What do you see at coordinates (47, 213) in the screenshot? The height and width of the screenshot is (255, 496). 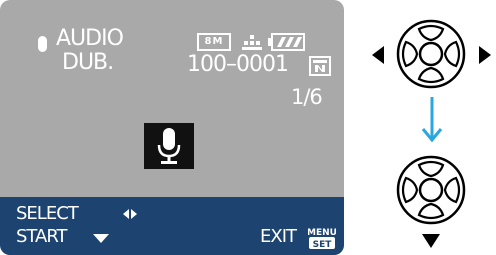 I see `select-label: SELECT` at bounding box center [47, 213].